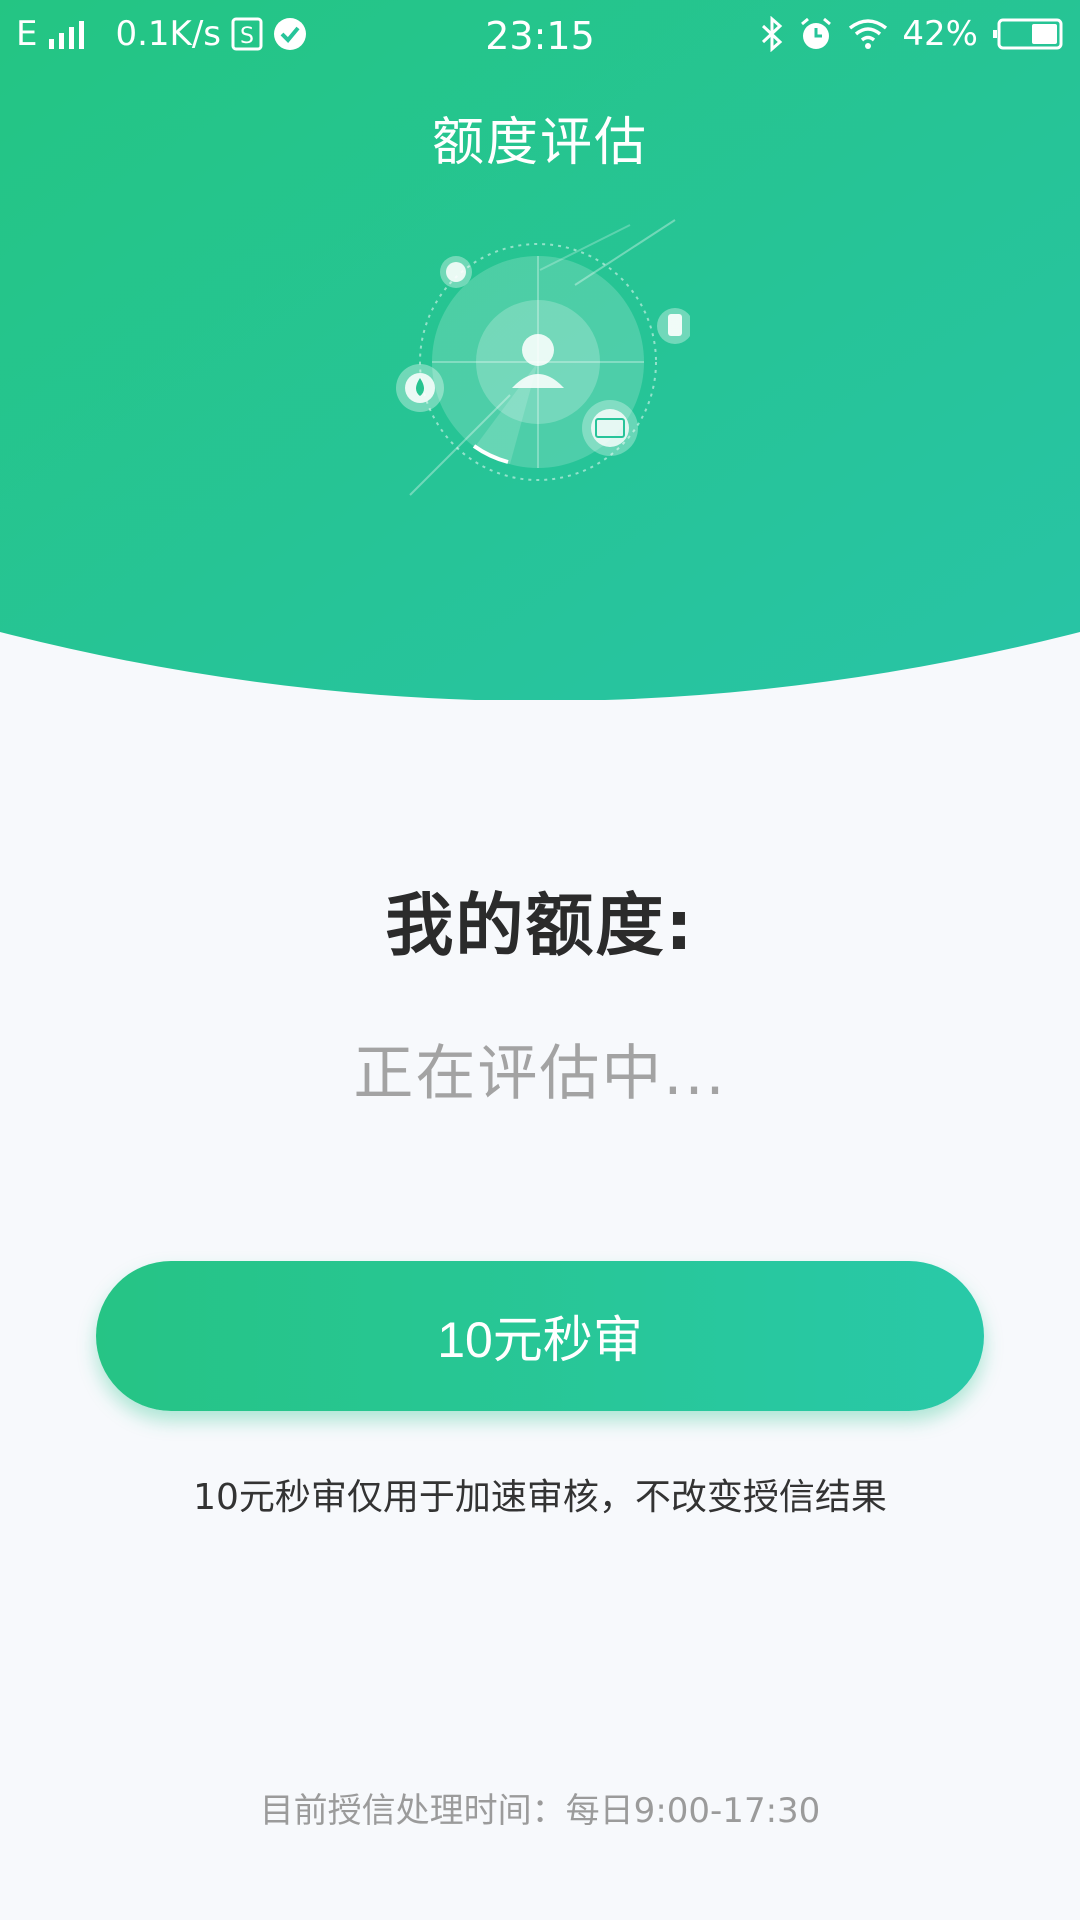 This screenshot has height=1920, width=1080. Describe the element at coordinates (540, 926) in the screenshot. I see `quota-label: 我的额度:` at that location.